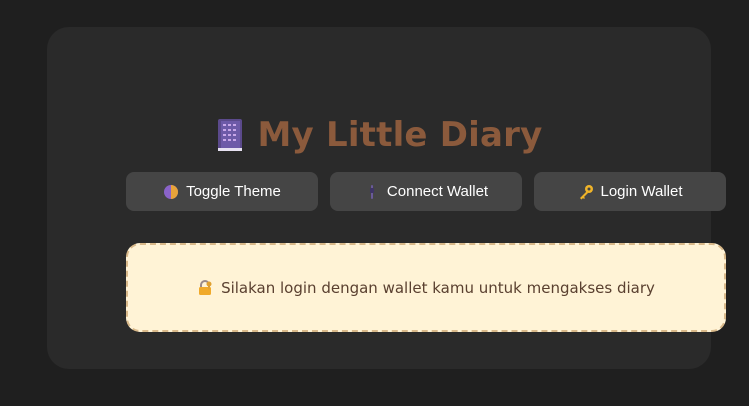 The image size is (749, 406). I want to click on action-buttons: Toggle Theme Connect Wallet Login Wallet, so click(426, 191).